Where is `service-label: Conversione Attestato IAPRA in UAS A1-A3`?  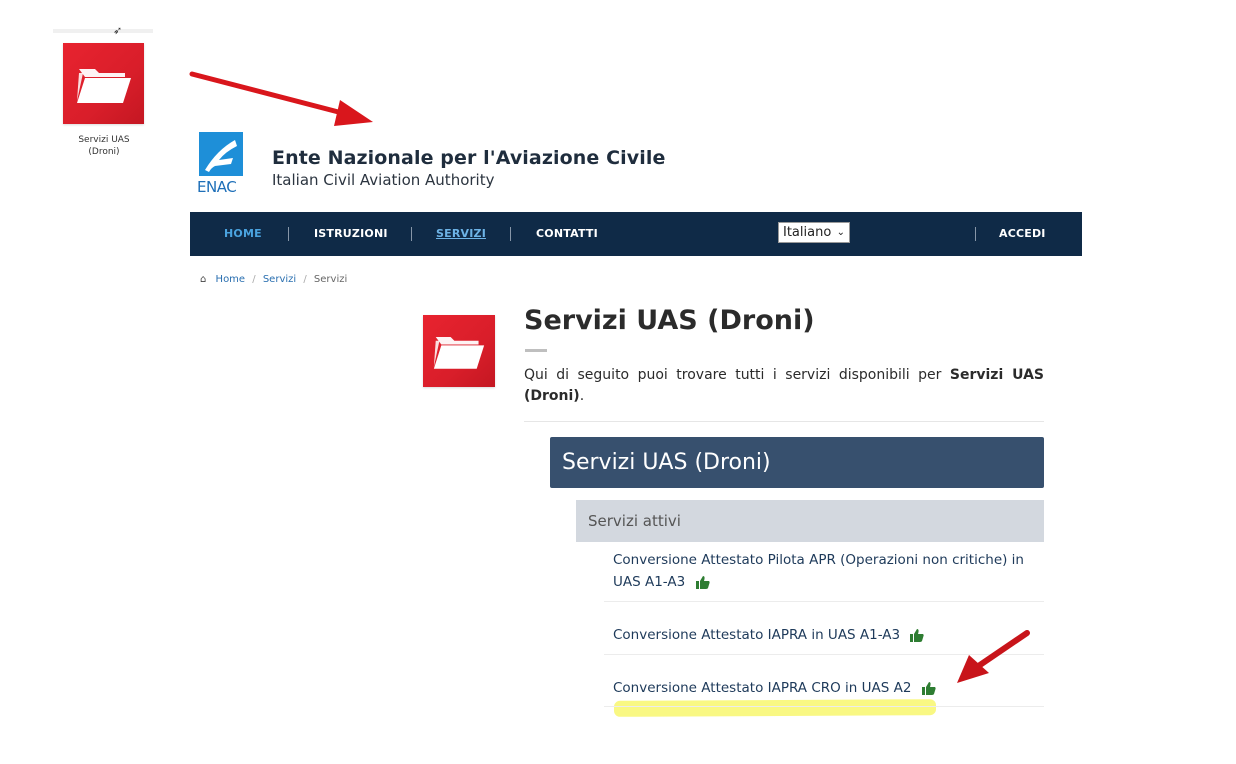 service-label: Conversione Attestato IAPRA in UAS A1-A3 is located at coordinates (757, 635).